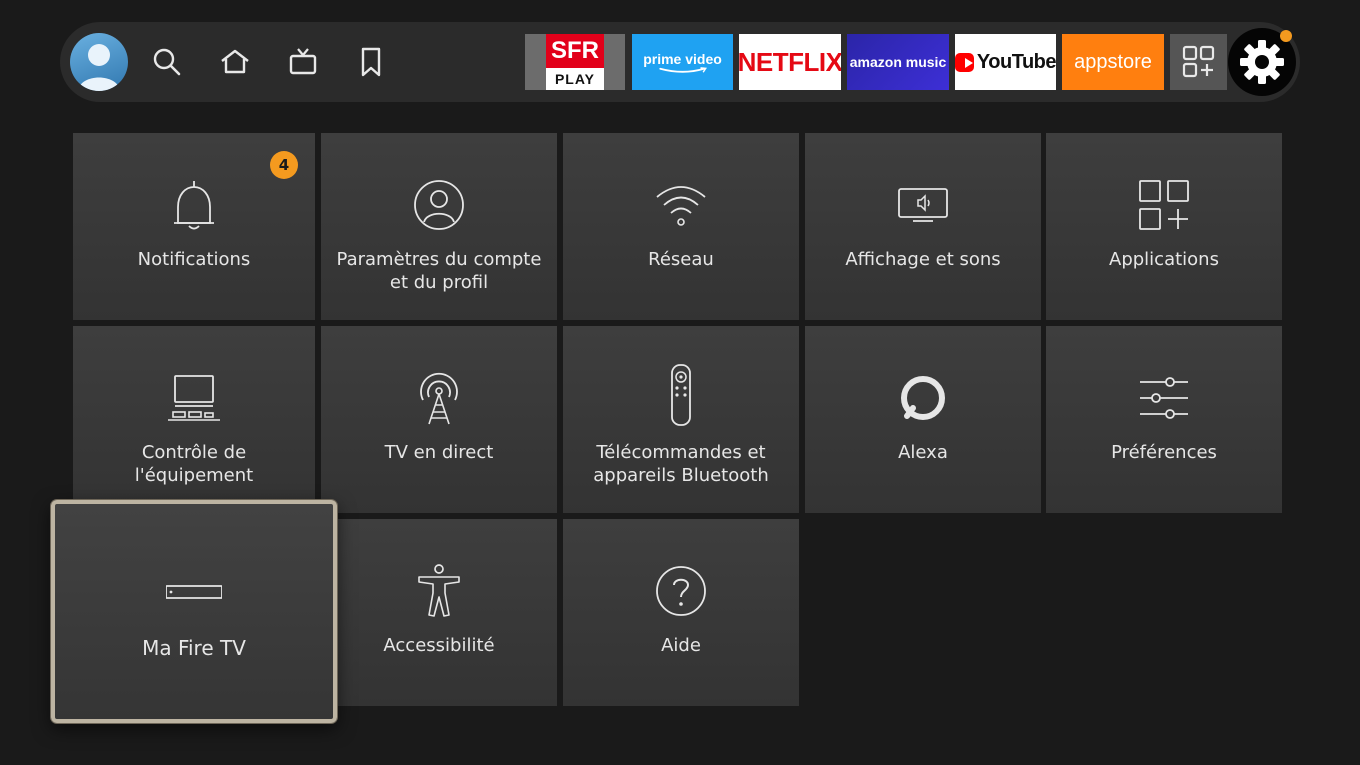 This screenshot has width=1360, height=765. I want to click on app-prime-video: prime video, so click(682, 62).